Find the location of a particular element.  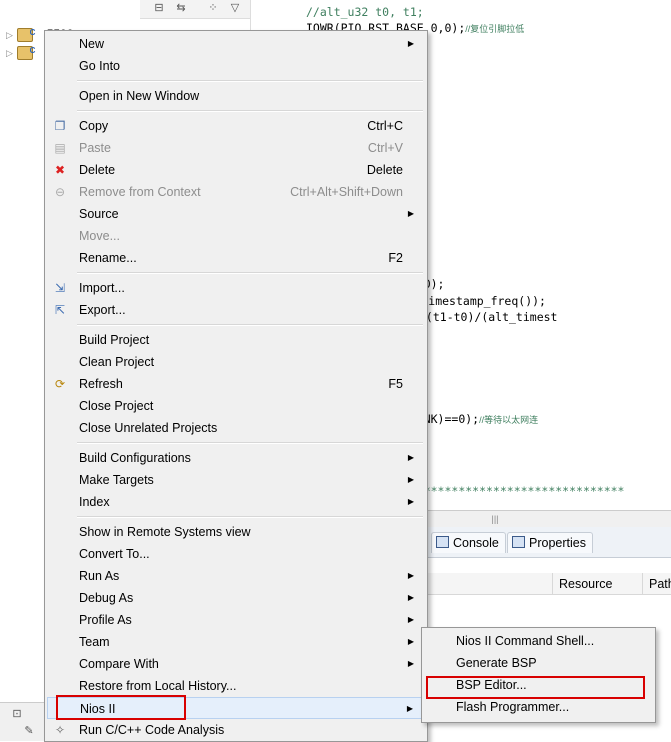

tab-console-label: Console is located at coordinates (476, 543).